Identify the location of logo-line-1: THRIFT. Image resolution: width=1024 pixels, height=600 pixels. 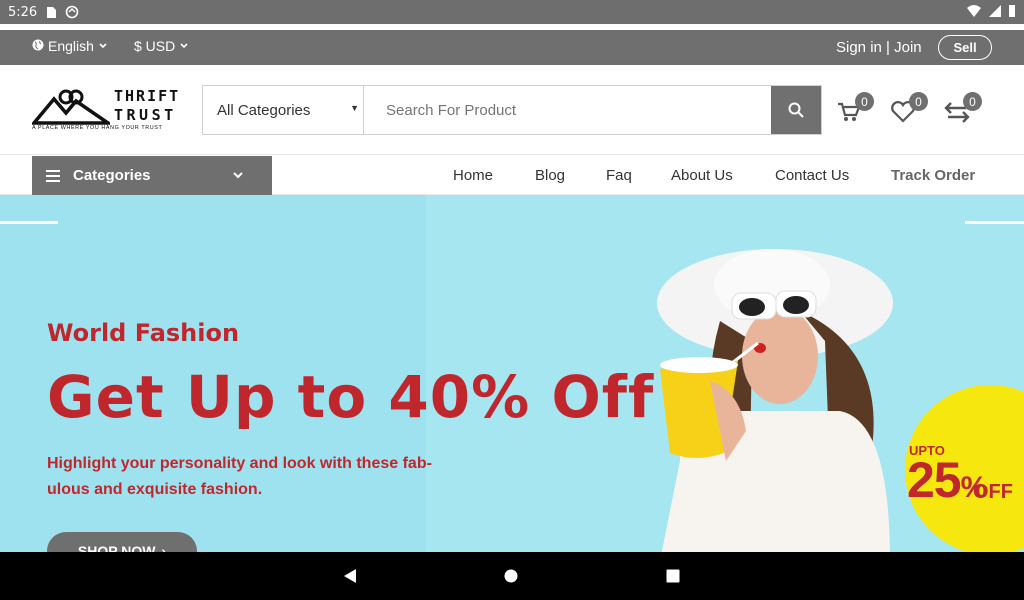
(147, 96).